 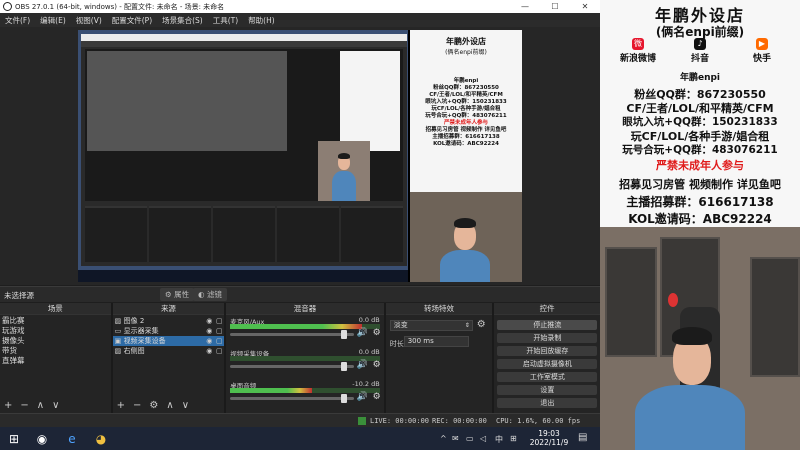 What do you see at coordinates (55, 351) in the screenshot?
I see `scene-item: 带货` at bounding box center [55, 351].